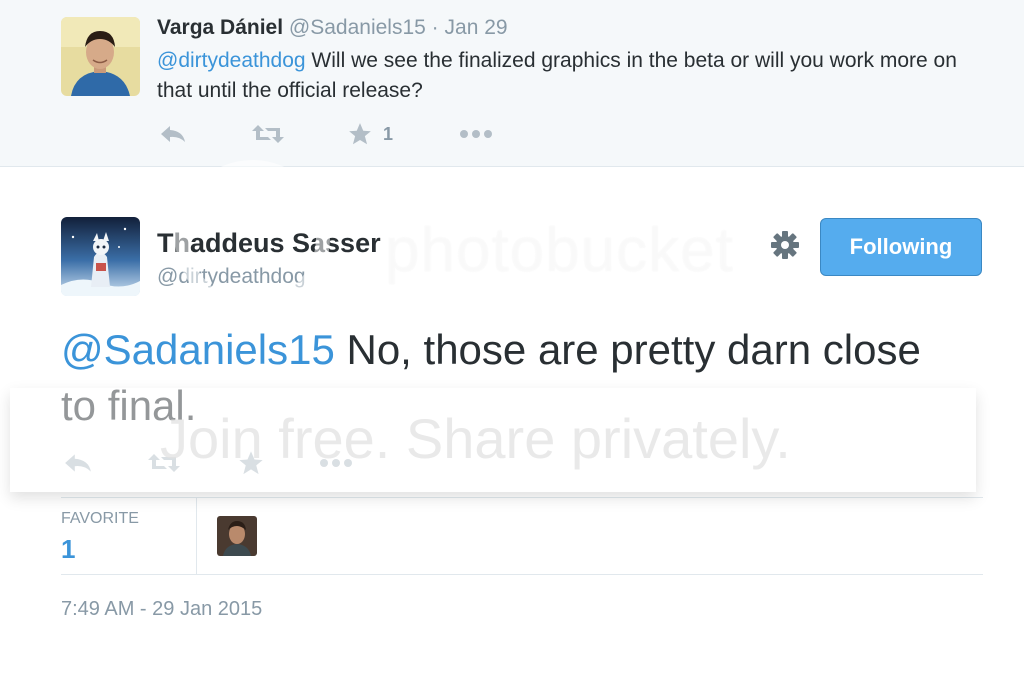 Image resolution: width=1024 pixels, height=676 pixels. I want to click on gear-icon, so click(785, 245).